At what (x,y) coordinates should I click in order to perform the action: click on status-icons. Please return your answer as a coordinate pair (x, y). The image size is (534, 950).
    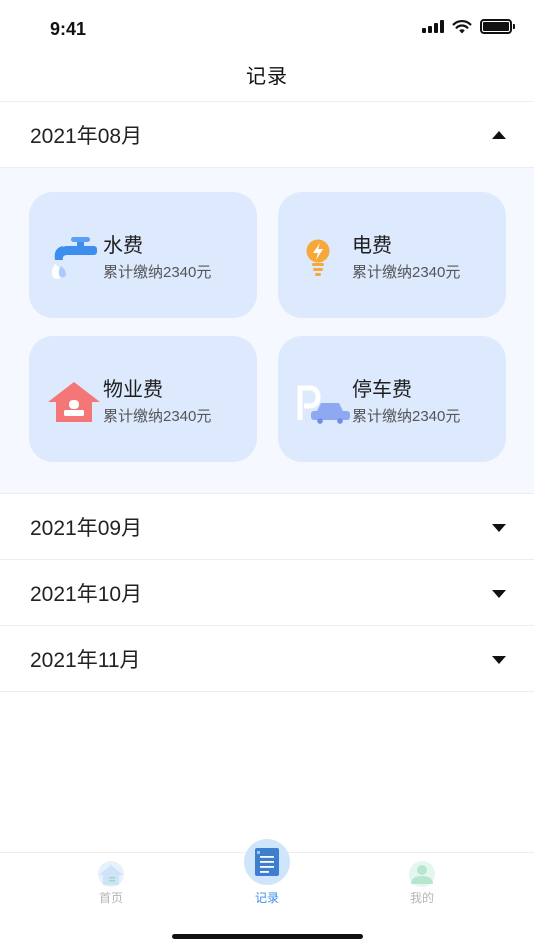
    Looking at the image, I should click on (468, 26).